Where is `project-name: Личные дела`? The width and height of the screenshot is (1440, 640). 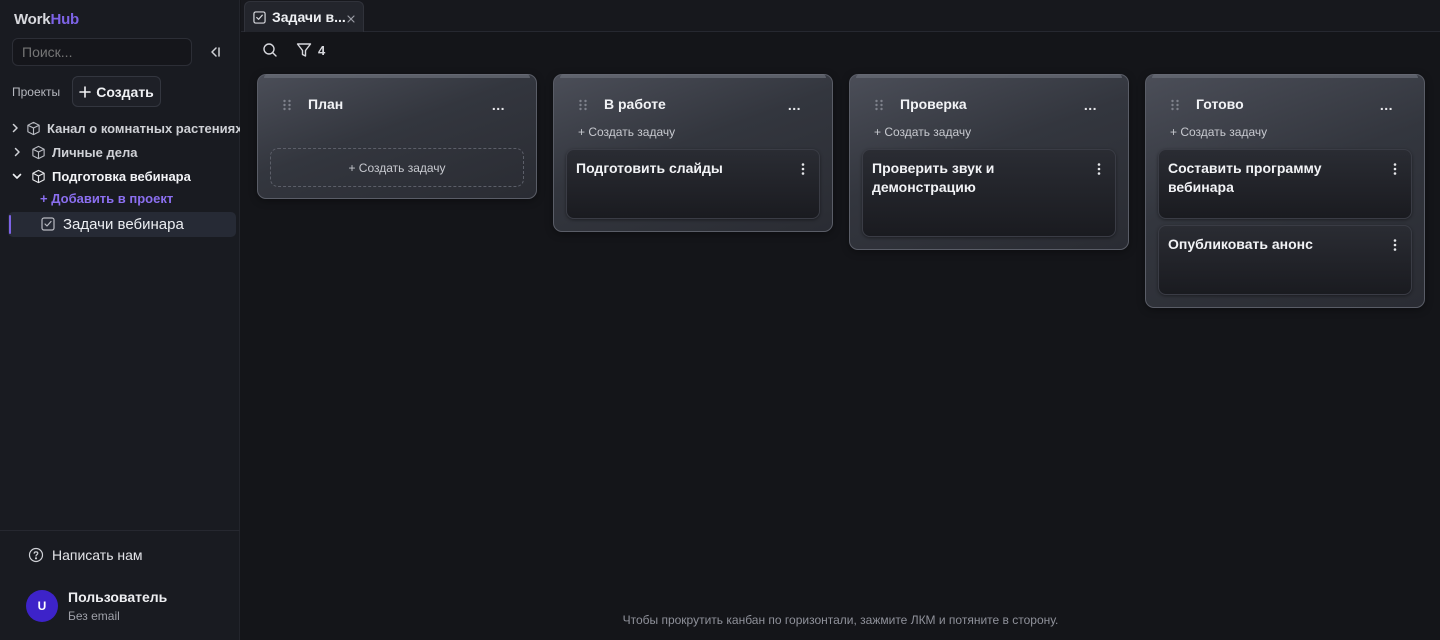 project-name: Личные дела is located at coordinates (95, 152).